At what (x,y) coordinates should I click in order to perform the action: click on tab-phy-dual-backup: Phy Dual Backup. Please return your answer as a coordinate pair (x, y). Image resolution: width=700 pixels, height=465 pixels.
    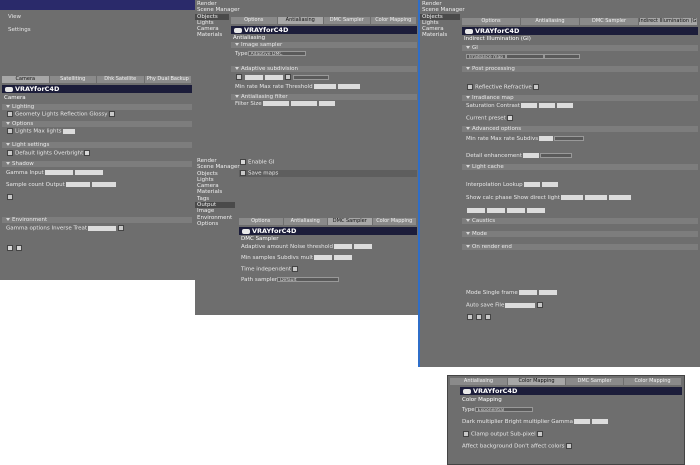
    Looking at the image, I should click on (167, 79).